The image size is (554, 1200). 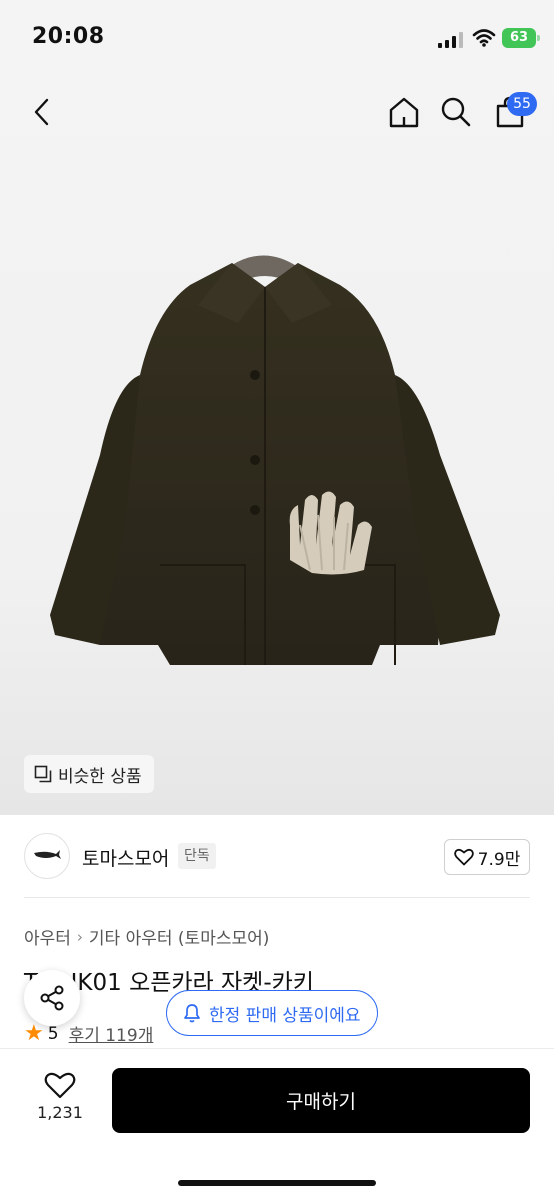 I want to click on home-indicator, so click(x=277, y=1183).